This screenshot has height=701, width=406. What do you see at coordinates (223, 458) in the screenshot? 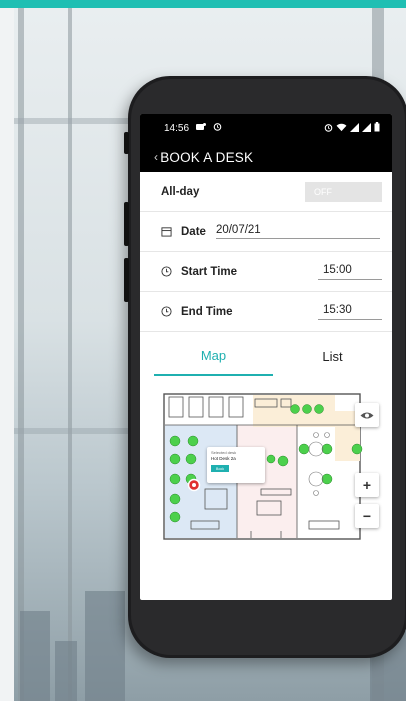
I see `popup-desk-name: Hot Desk 2a` at bounding box center [223, 458].